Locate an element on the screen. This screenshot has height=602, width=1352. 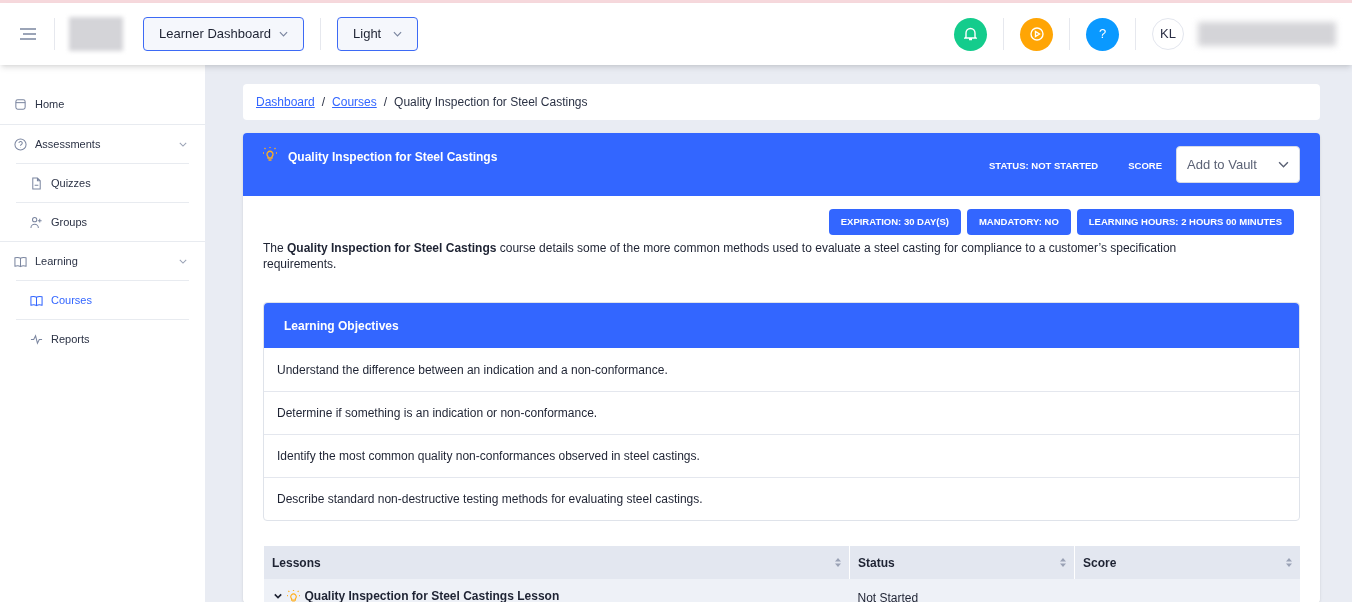
document-icon is located at coordinates (36, 183).